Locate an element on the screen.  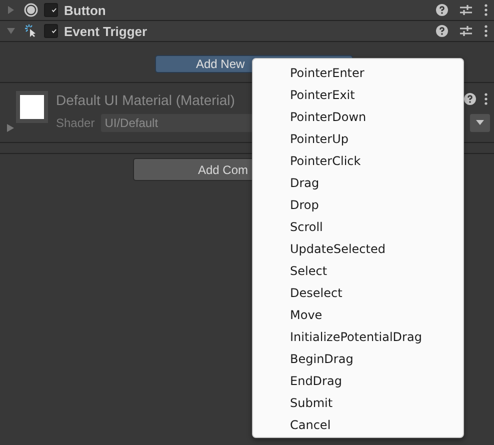
component-title: Event Trigger is located at coordinates (106, 31).